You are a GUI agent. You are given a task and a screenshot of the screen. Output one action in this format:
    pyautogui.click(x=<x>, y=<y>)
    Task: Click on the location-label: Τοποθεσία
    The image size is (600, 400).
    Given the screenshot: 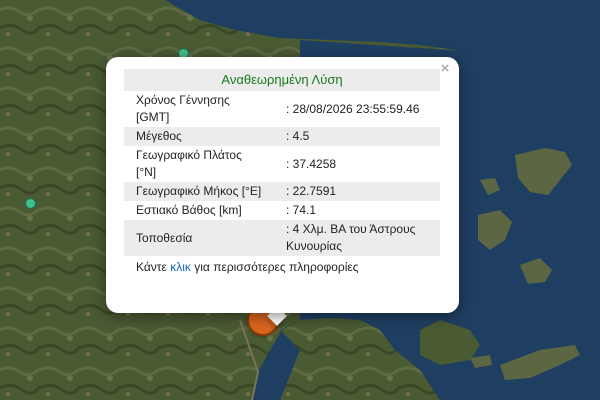 What is the action you would take?
    pyautogui.click(x=196, y=238)
    